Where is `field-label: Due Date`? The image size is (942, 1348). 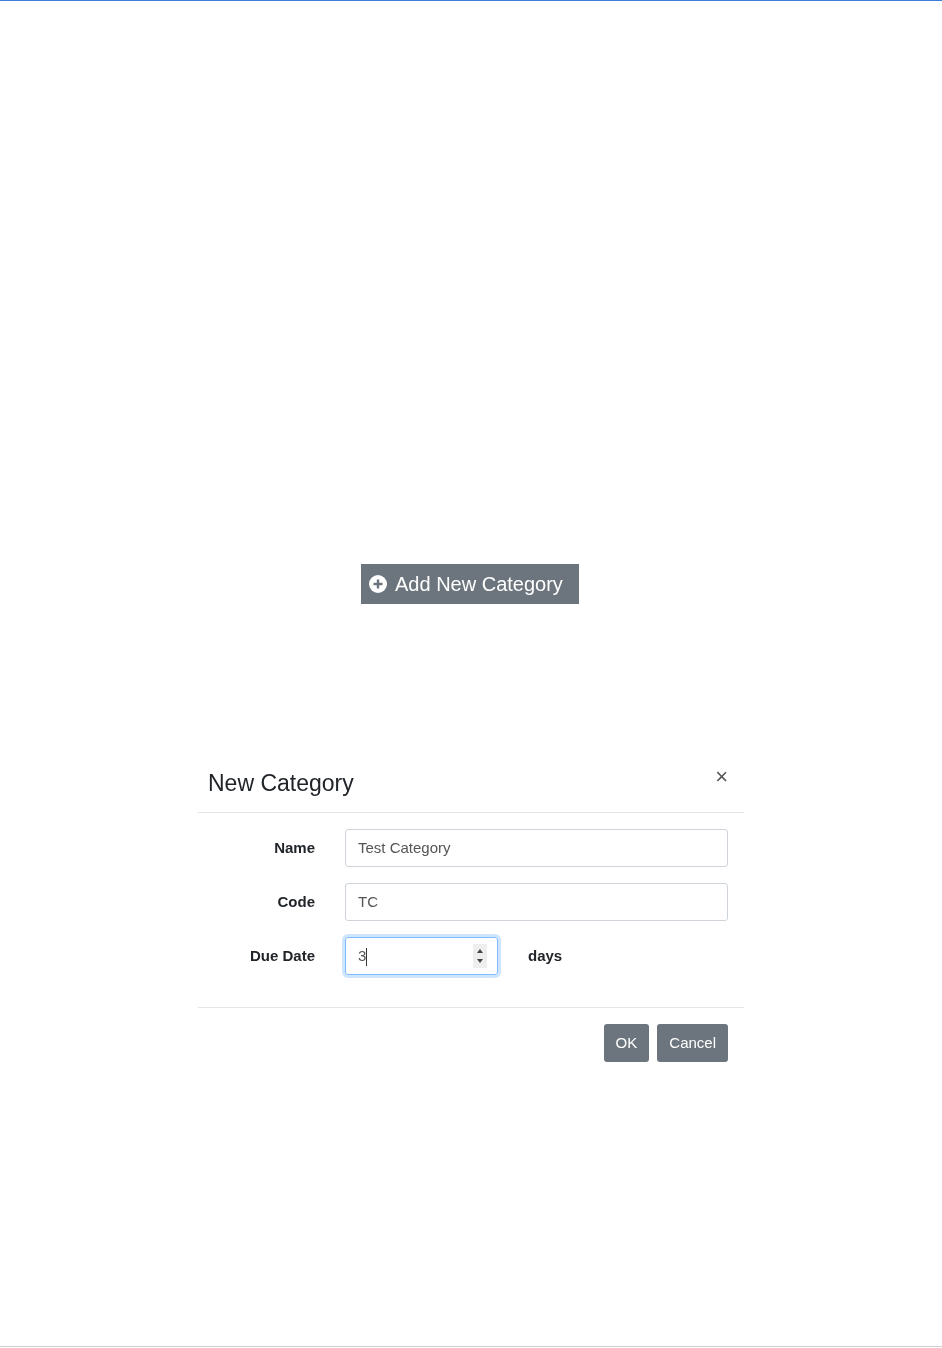 field-label: Due Date is located at coordinates (281, 955).